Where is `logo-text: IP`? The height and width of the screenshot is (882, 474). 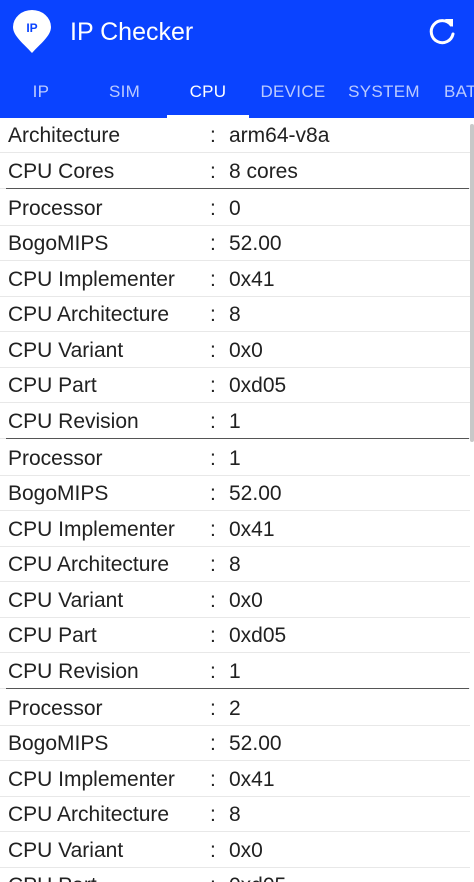 logo-text: IP is located at coordinates (31, 28).